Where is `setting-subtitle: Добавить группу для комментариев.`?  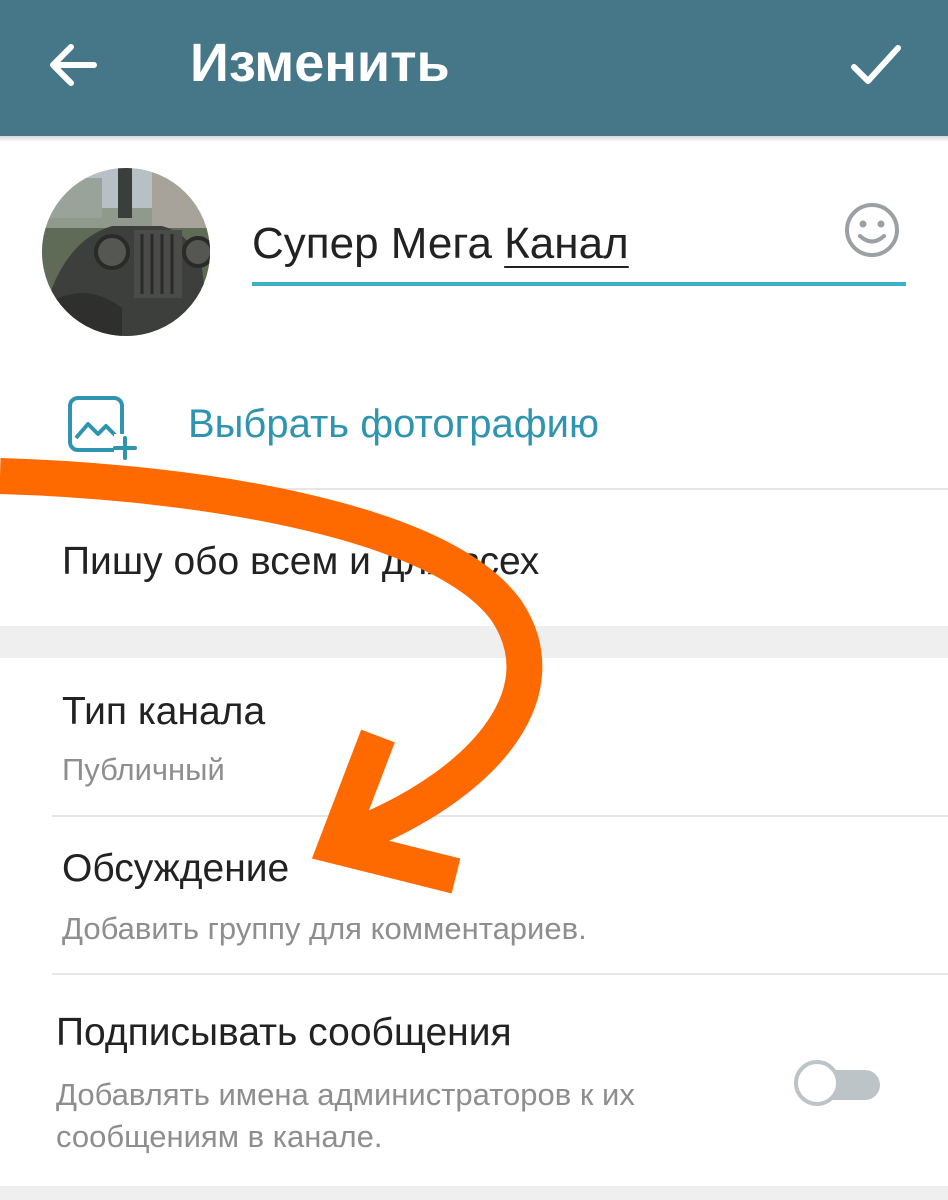
setting-subtitle: Добавить группу для комментариев. is located at coordinates (324, 928).